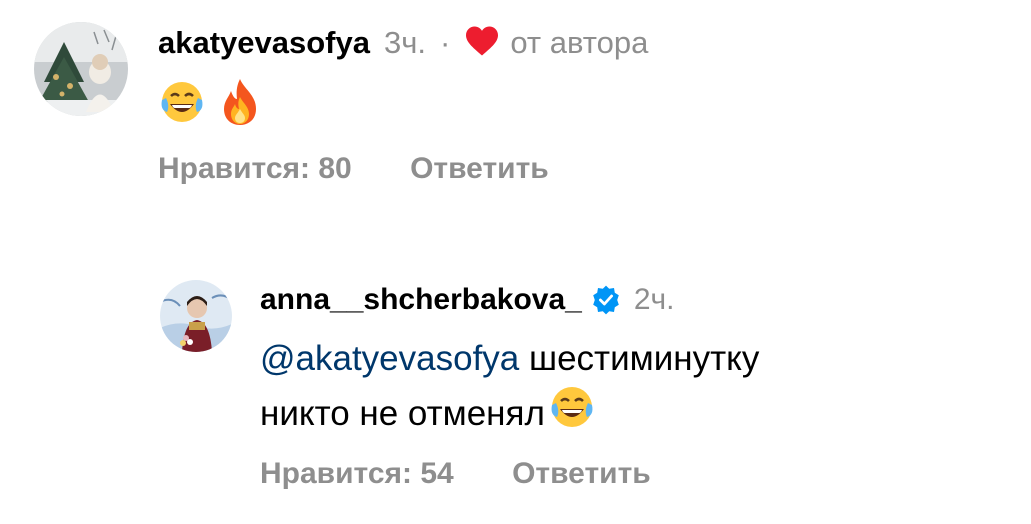 This screenshot has width=1031, height=524. I want to click on mention-link: @akatyevasofya, so click(389, 358).